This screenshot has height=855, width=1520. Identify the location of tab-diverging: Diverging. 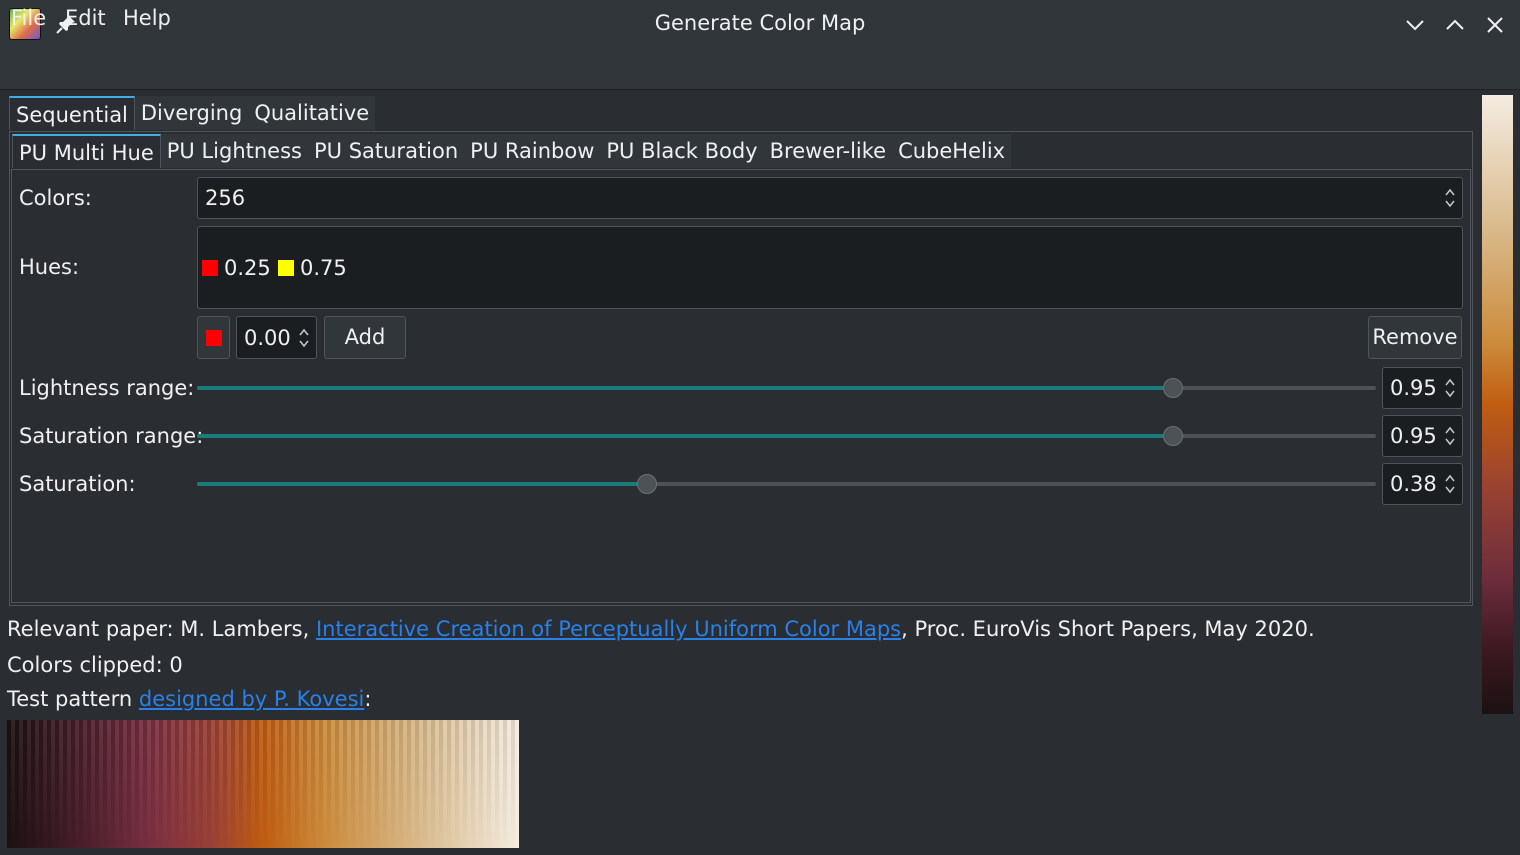
(191, 113).